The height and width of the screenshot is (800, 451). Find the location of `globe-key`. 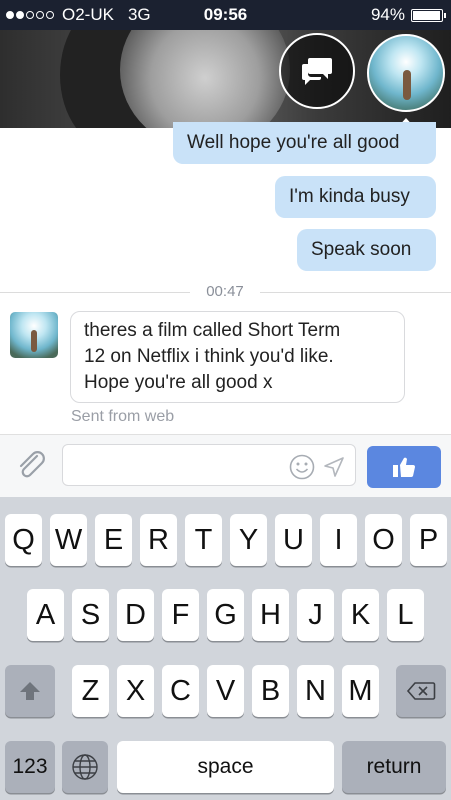

globe-key is located at coordinates (85, 767).